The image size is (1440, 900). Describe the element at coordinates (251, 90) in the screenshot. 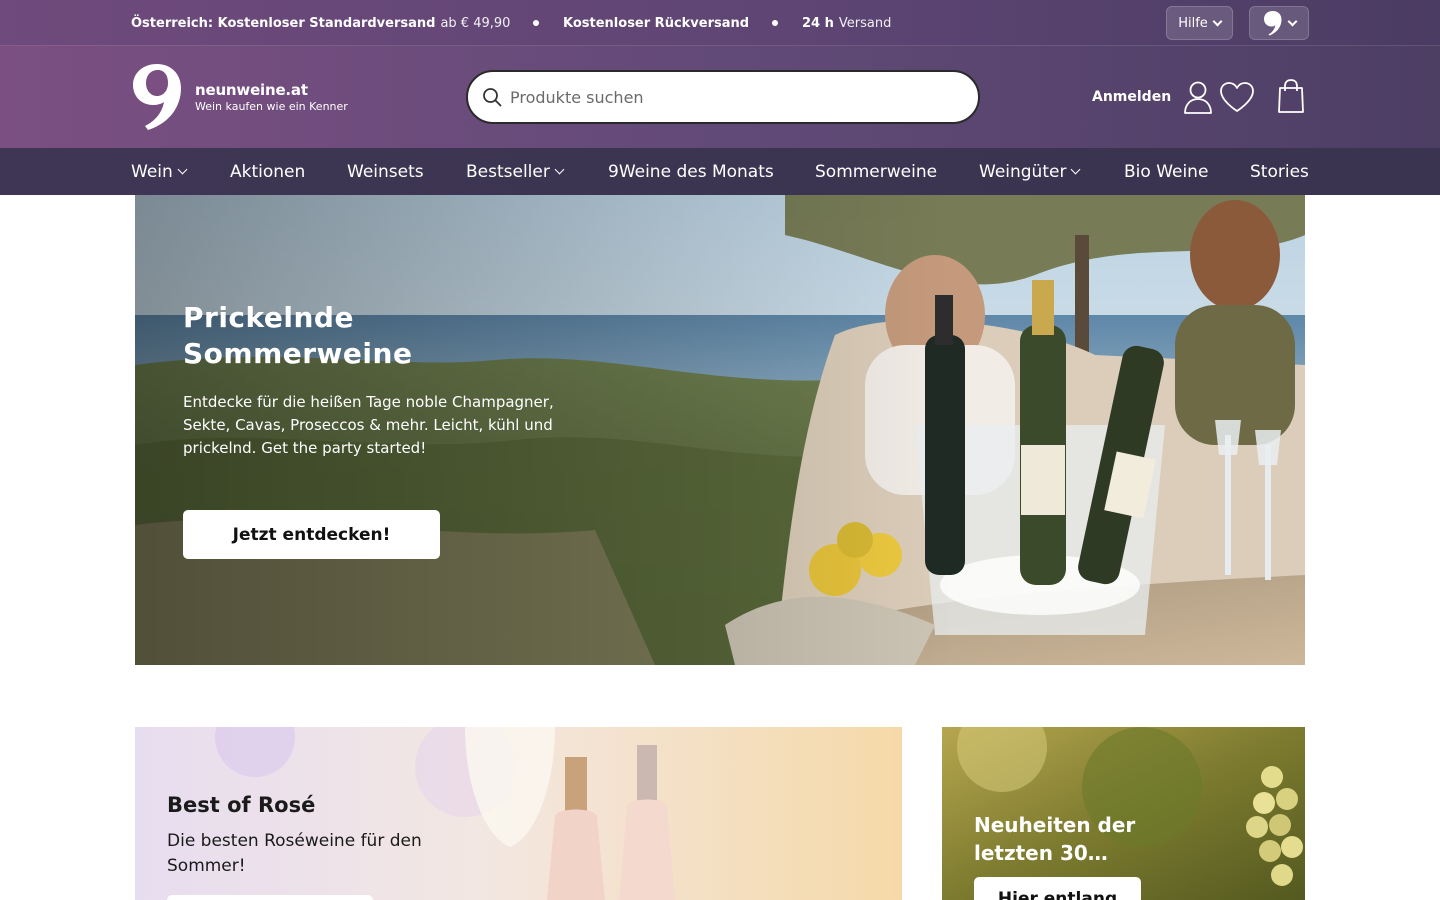

I see `logo-name: neunweine.at` at that location.